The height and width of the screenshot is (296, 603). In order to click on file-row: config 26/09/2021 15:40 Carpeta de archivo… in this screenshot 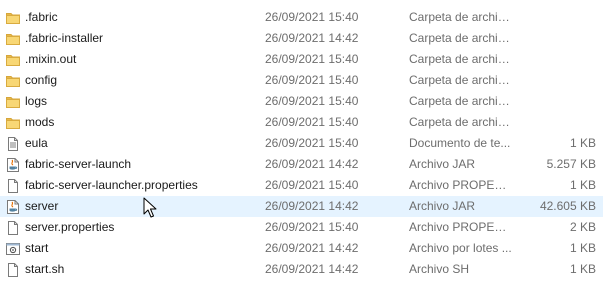, I will do `click(301, 80)`.